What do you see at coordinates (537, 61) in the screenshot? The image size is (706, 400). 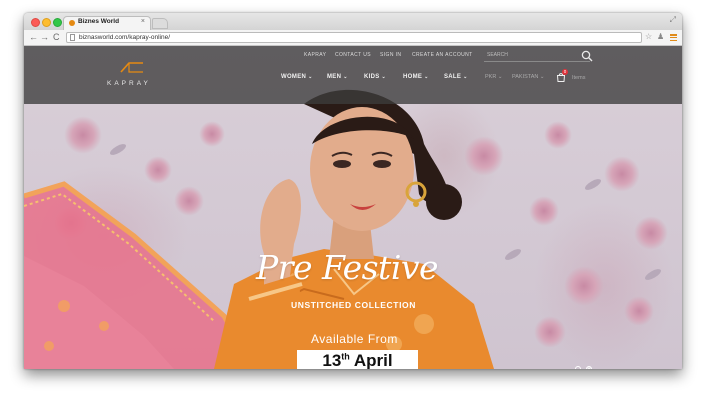 I see `search-underline` at bounding box center [537, 61].